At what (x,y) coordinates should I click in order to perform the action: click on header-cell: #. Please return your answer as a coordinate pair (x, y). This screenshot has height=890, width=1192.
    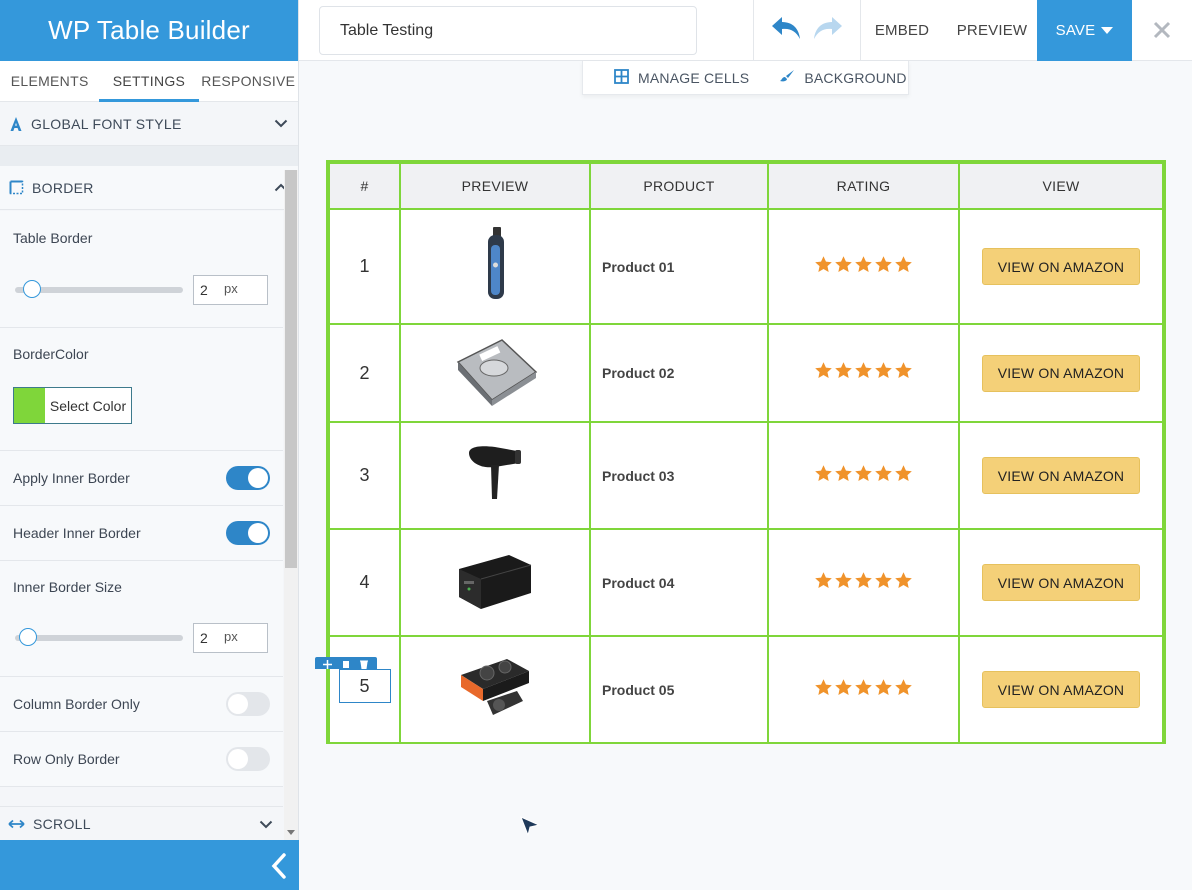
    Looking at the image, I should click on (364, 186).